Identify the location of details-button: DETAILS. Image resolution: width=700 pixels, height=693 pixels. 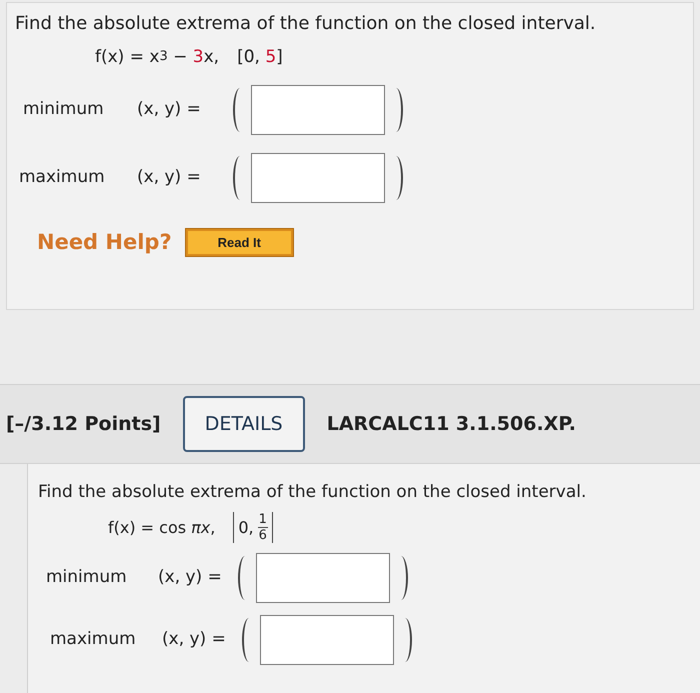
(243, 424).